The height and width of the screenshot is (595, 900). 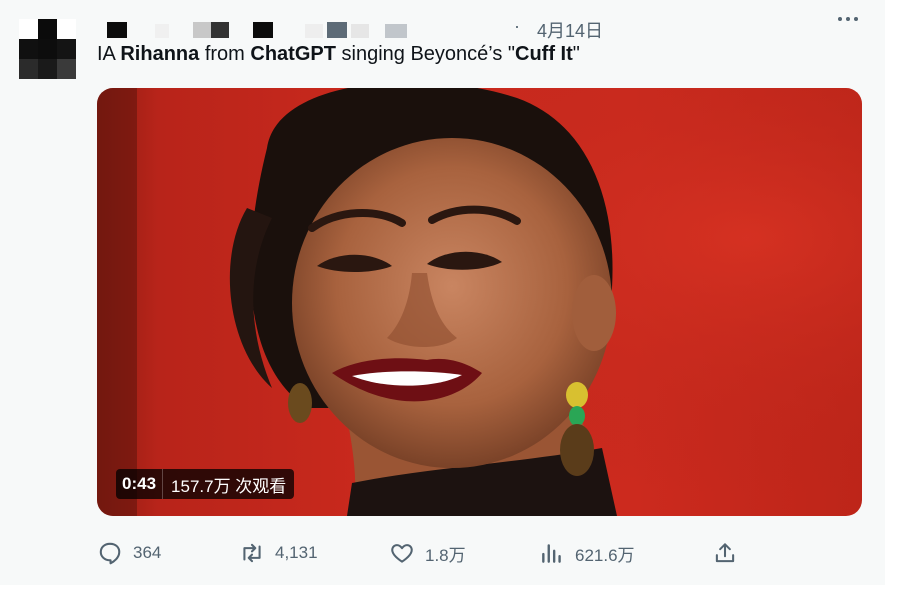 I want to click on tweet-text-segment: from, so click(x=225, y=54).